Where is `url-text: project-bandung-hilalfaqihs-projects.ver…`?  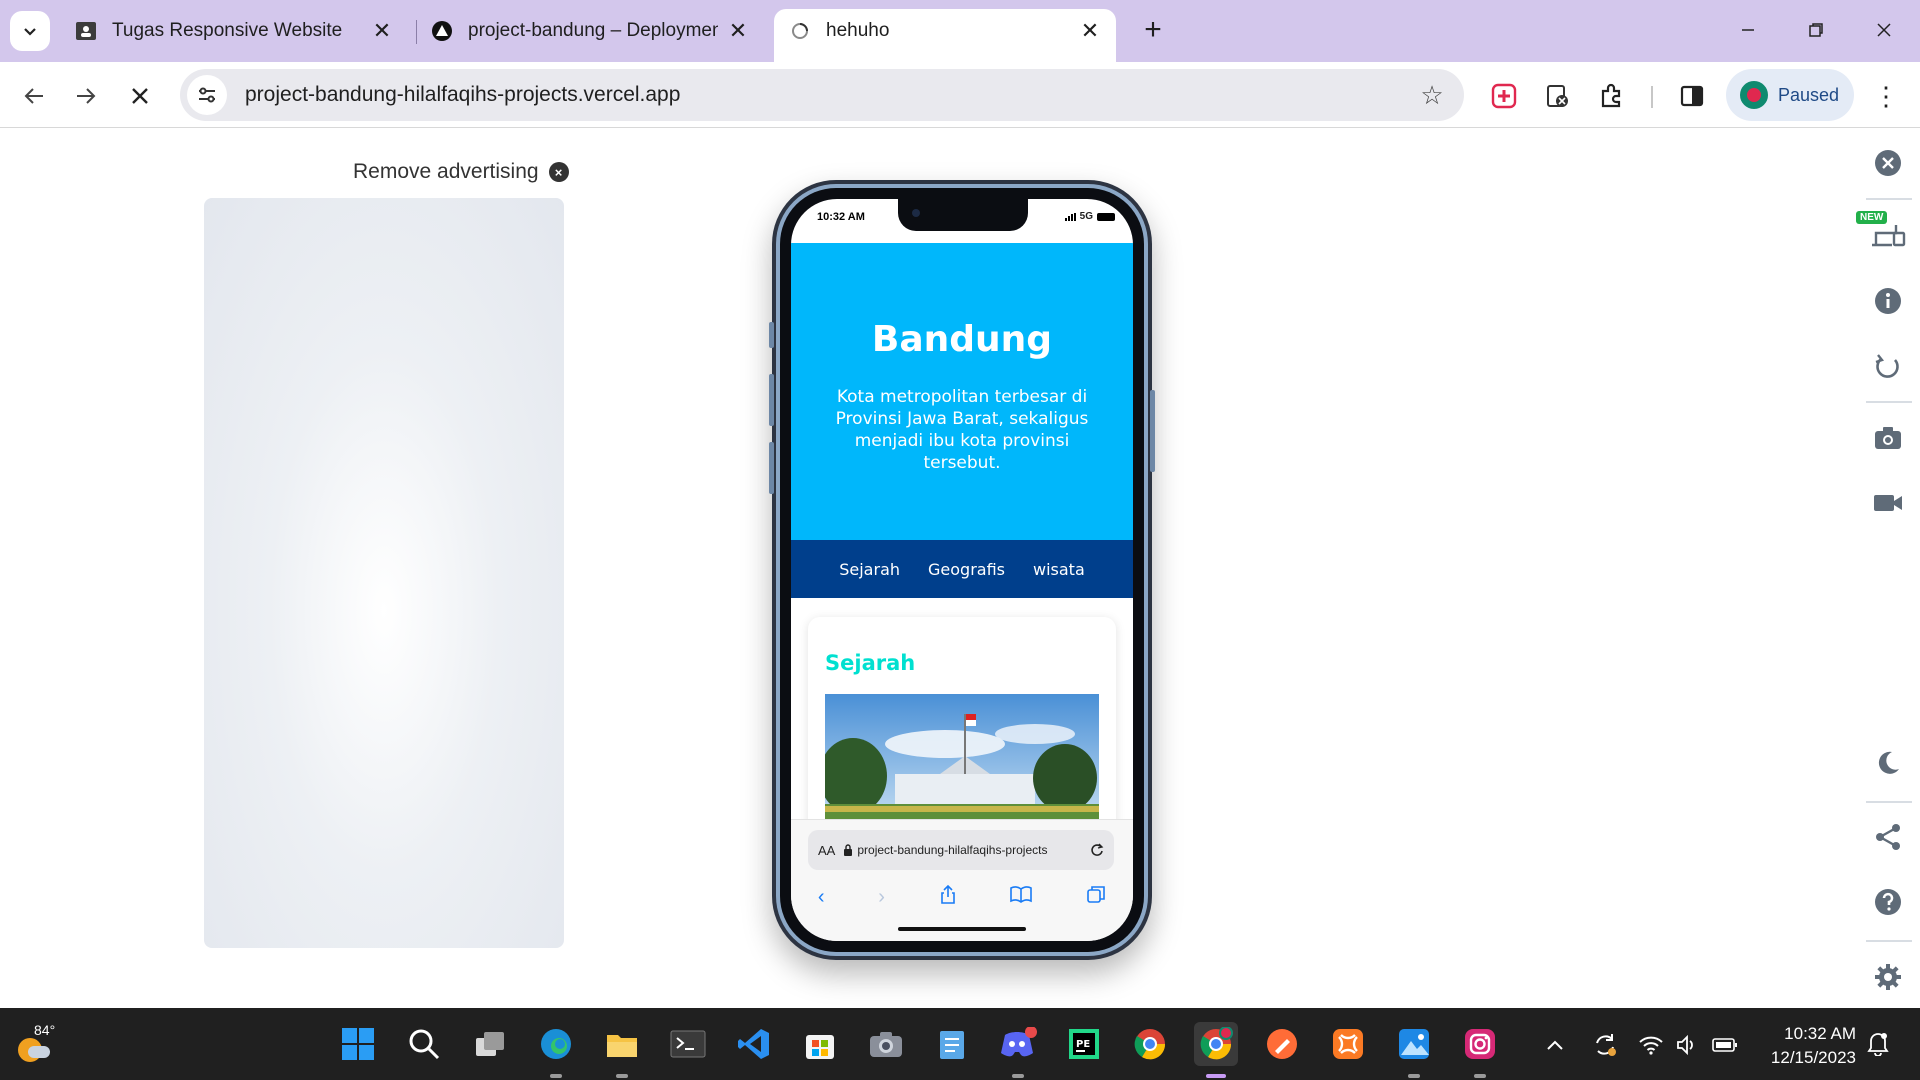 url-text: project-bandung-hilalfaqihs-projects.ver… is located at coordinates (828, 95).